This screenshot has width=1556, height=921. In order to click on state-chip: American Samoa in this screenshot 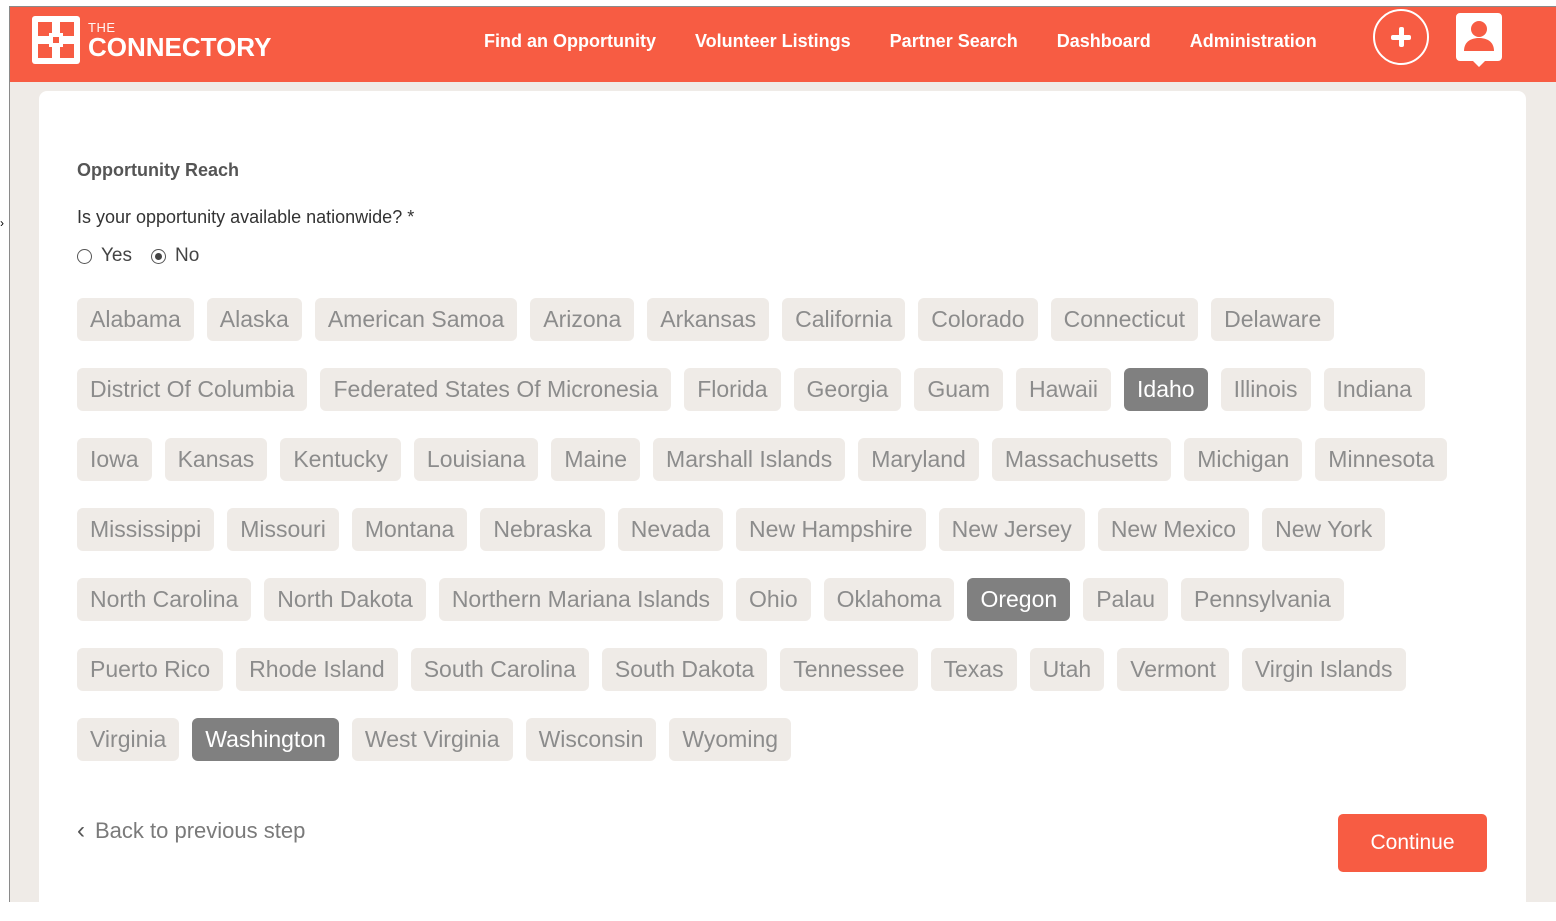, I will do `click(416, 319)`.